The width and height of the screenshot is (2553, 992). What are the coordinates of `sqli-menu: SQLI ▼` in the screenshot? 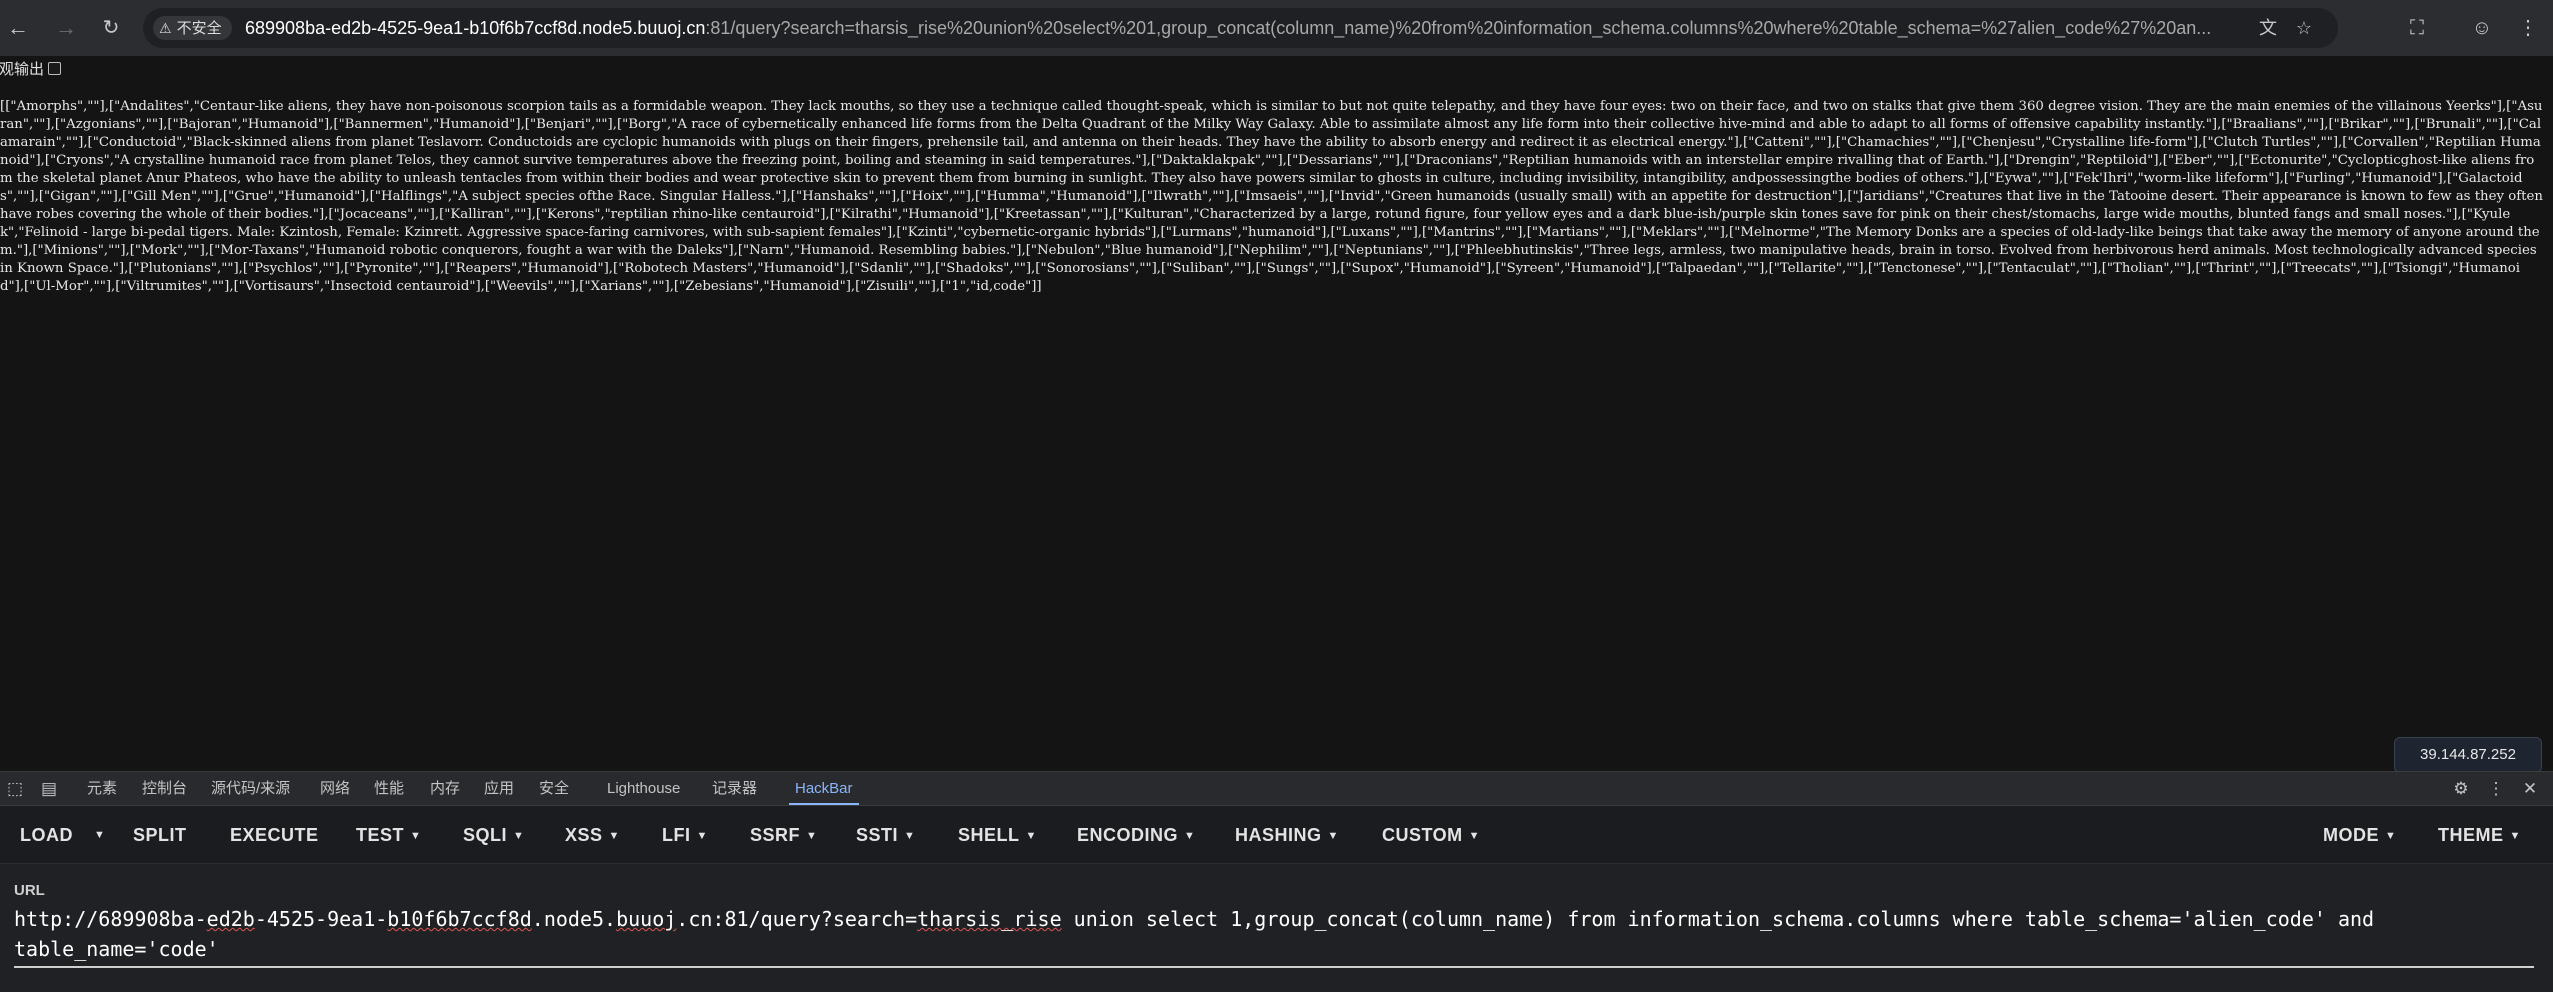 It's located at (493, 835).